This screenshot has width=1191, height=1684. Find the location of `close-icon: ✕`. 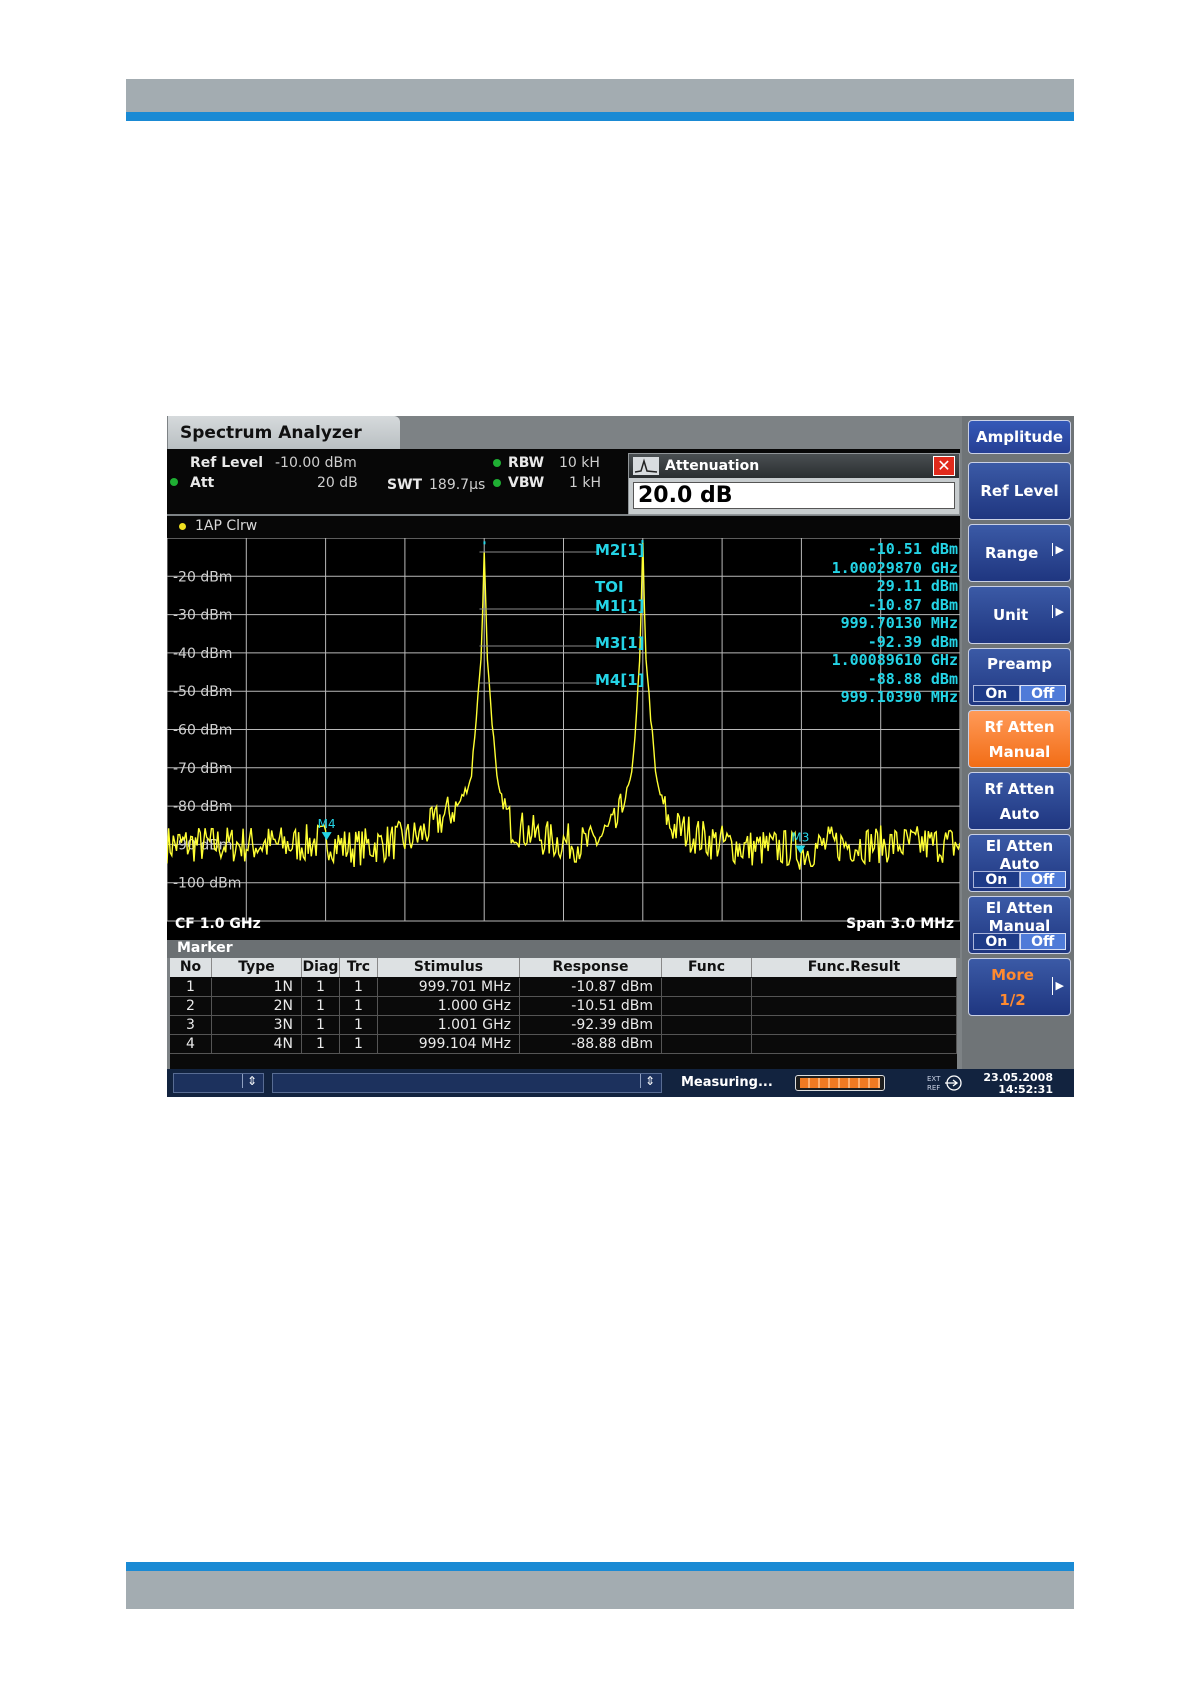

close-icon: ✕ is located at coordinates (944, 466).